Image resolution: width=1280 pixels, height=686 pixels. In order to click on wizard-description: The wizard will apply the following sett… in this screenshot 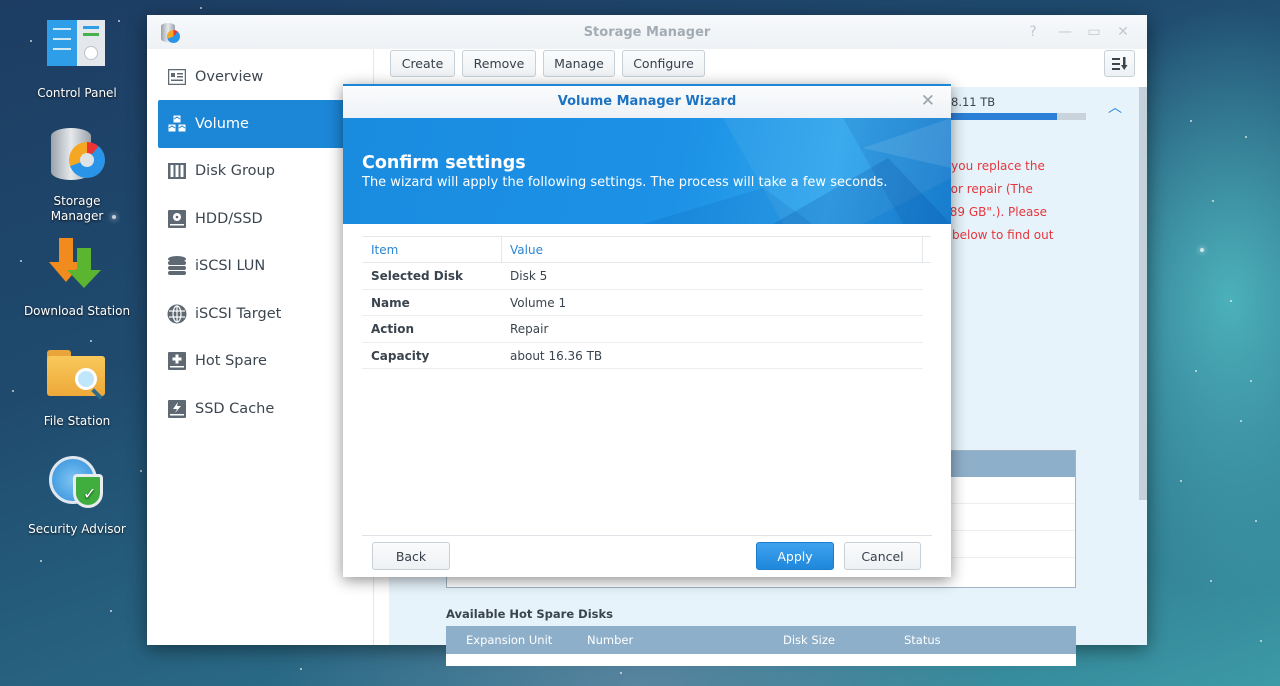, I will do `click(625, 182)`.